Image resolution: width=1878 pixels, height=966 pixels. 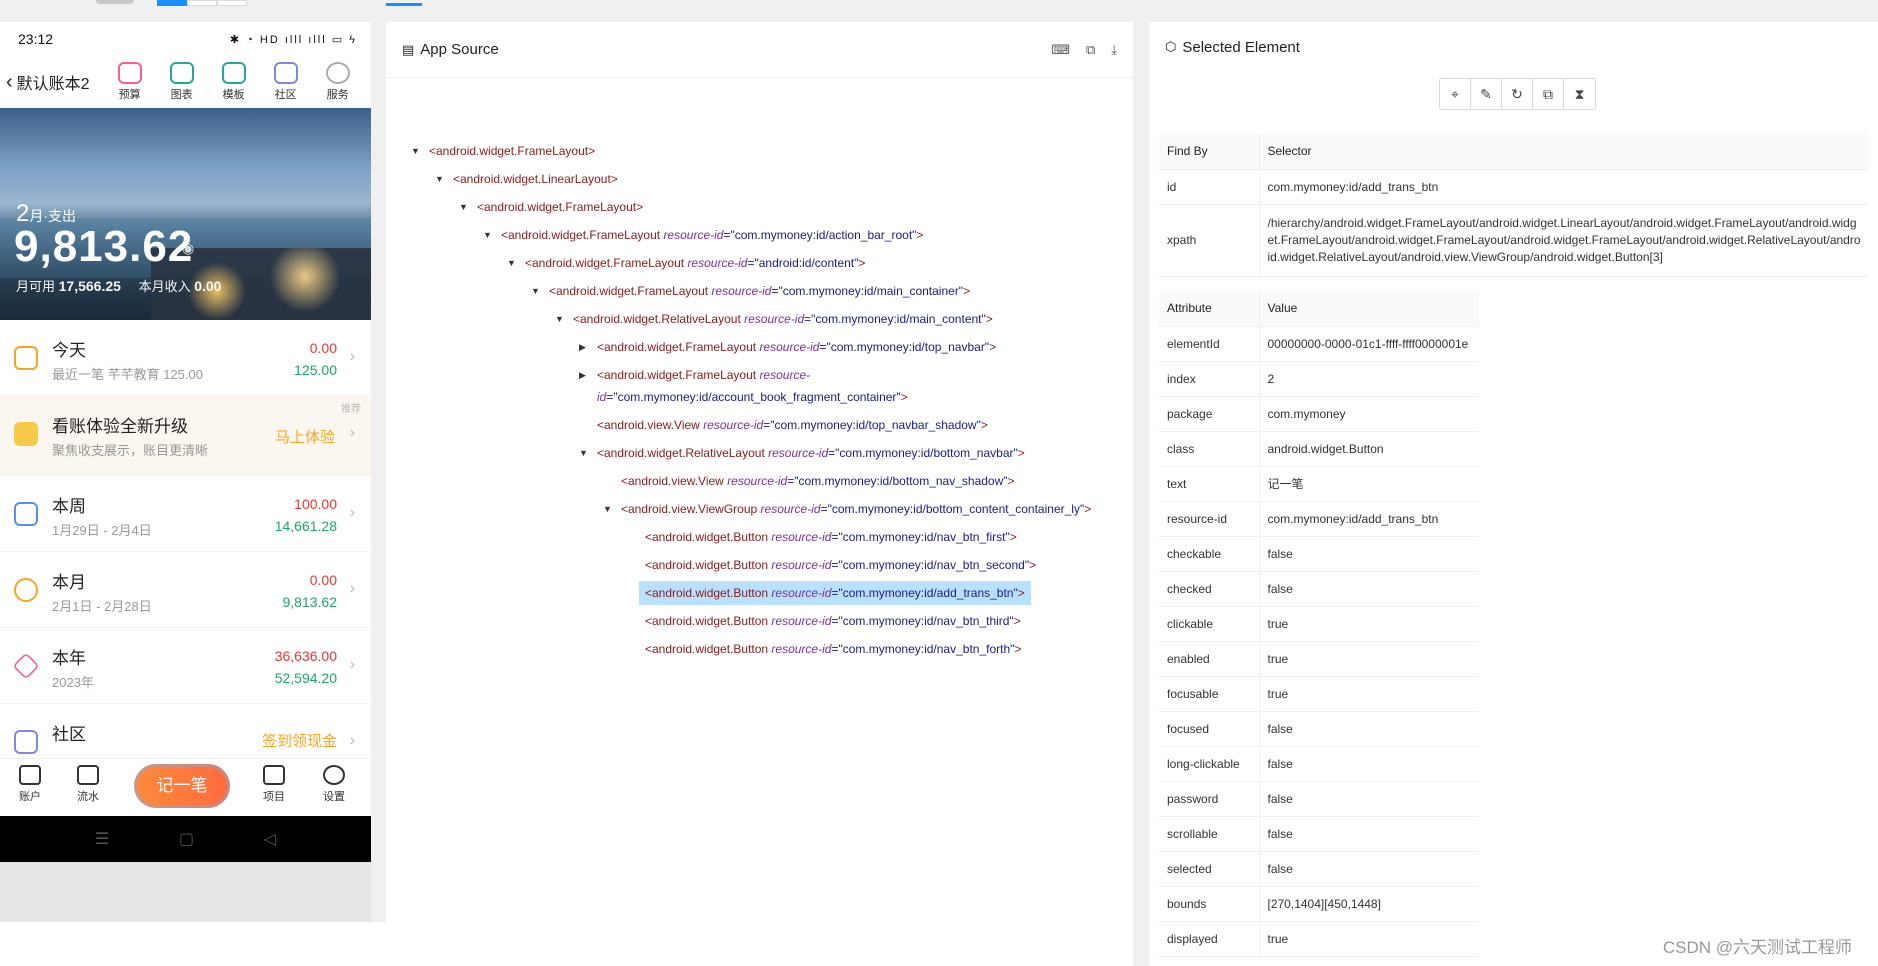 I want to click on table-row: focusable true, so click(x=1319, y=694).